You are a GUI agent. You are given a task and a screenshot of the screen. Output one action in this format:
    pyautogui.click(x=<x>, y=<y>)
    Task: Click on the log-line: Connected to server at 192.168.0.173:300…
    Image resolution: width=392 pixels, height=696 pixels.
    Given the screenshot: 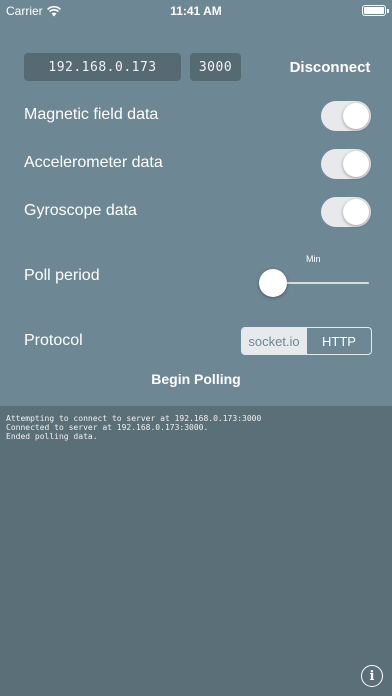 What is the action you would take?
    pyautogui.click(x=107, y=427)
    